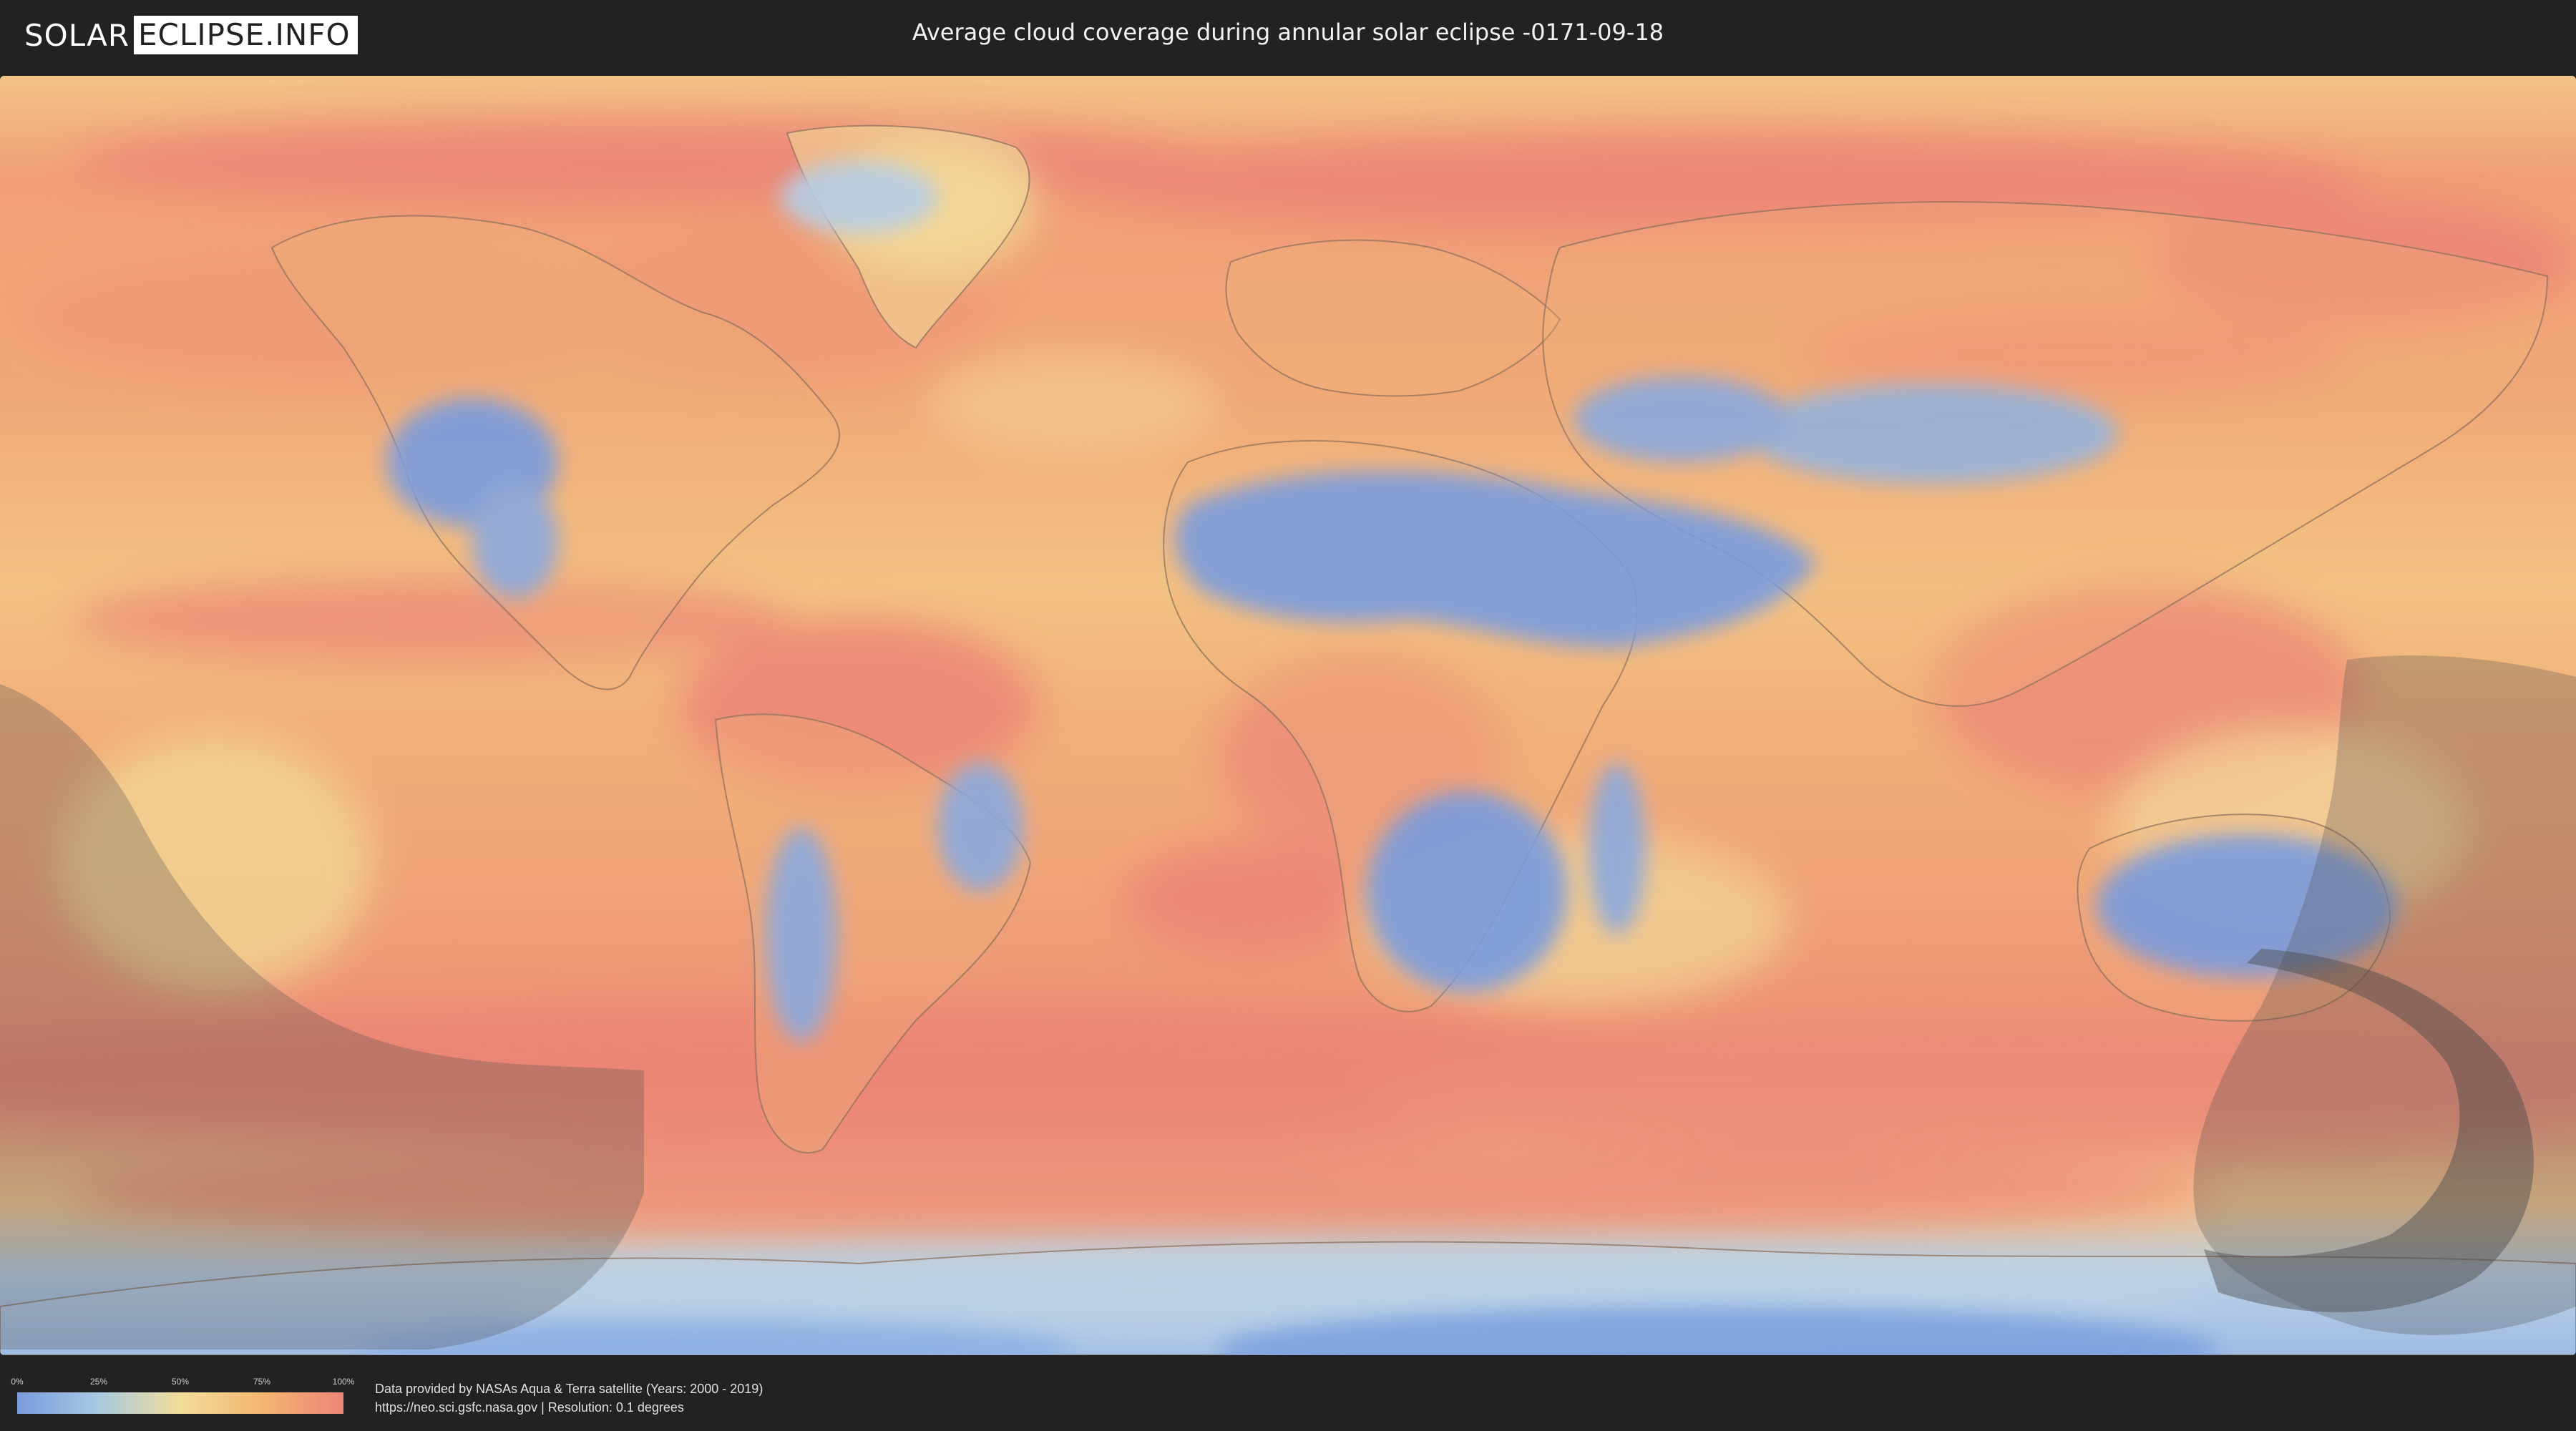  Describe the element at coordinates (180, 1403) in the screenshot. I see `legend-color-bar` at that location.